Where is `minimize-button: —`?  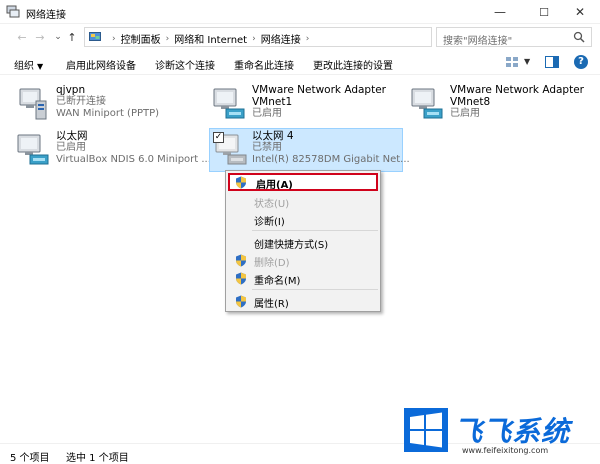
minimize-button: — is located at coordinates (500, 12).